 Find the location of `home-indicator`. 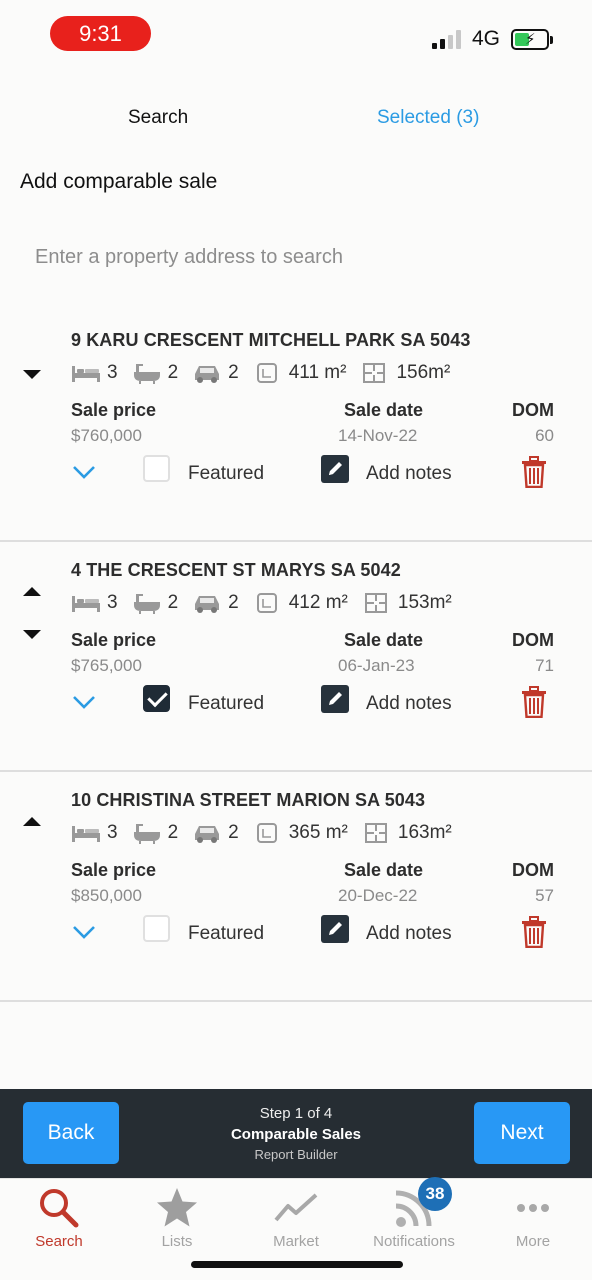

home-indicator is located at coordinates (297, 1264).